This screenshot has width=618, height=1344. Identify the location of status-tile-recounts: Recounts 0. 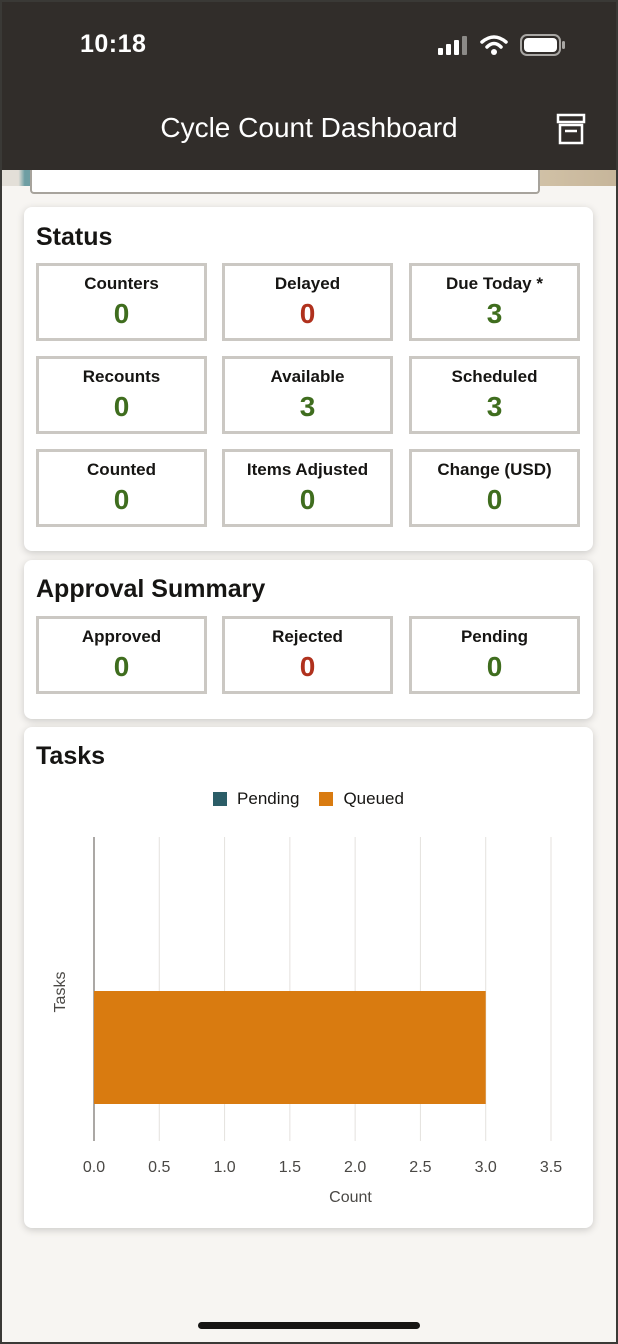
(121, 395).